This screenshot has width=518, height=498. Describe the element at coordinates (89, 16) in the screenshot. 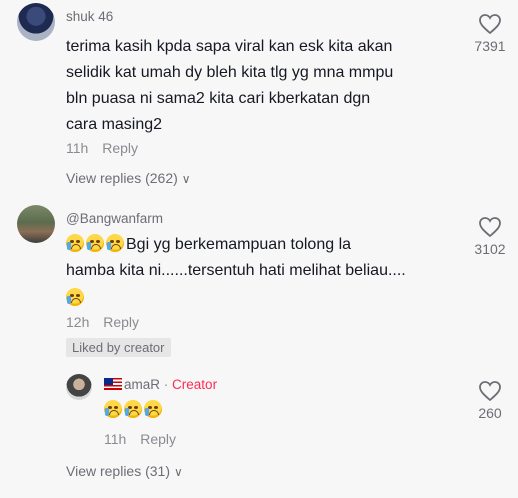

I see `comment-username: shuk 46` at that location.